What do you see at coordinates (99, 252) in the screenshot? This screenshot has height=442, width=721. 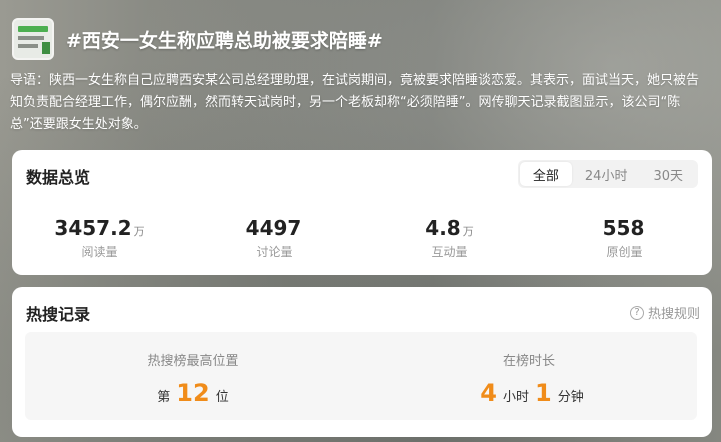 I see `stat-label: 阅读量` at bounding box center [99, 252].